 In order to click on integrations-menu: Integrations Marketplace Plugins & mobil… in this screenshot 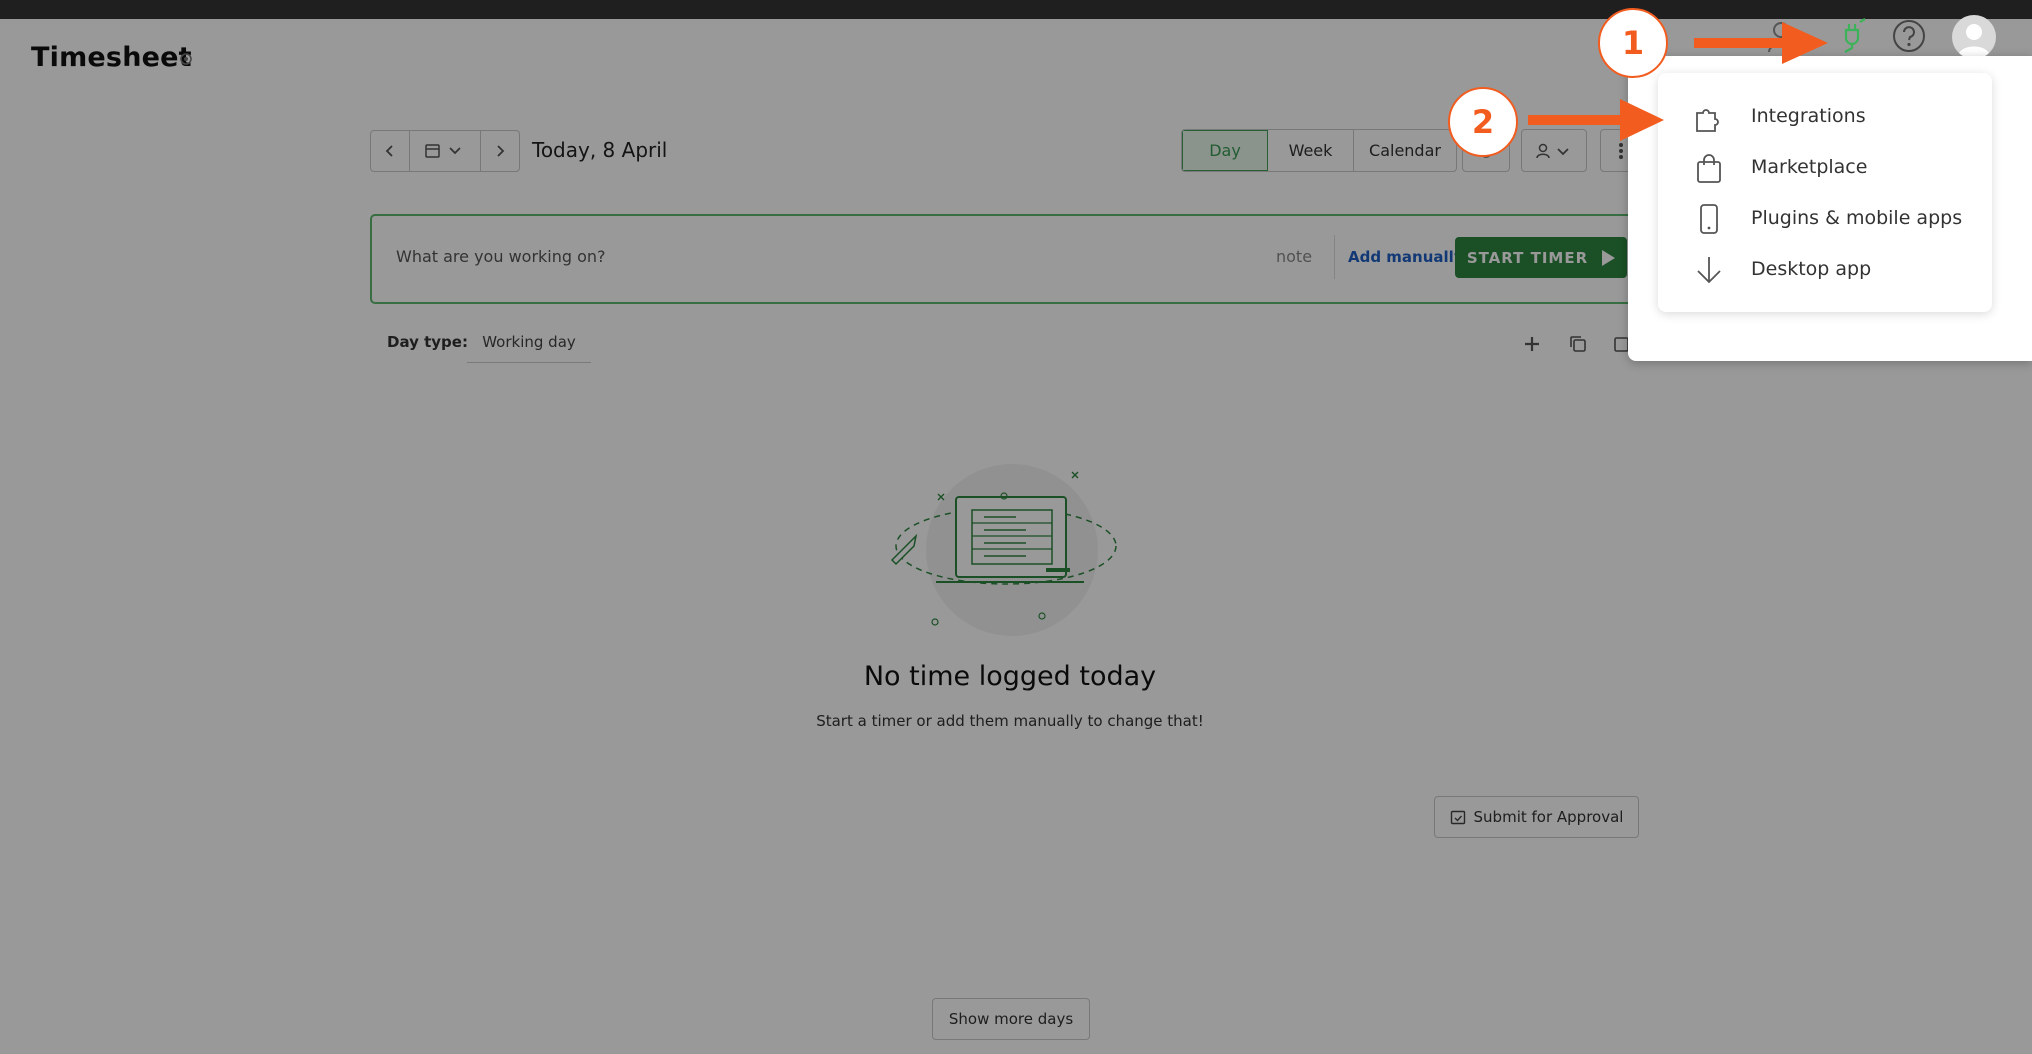, I will do `click(1825, 192)`.